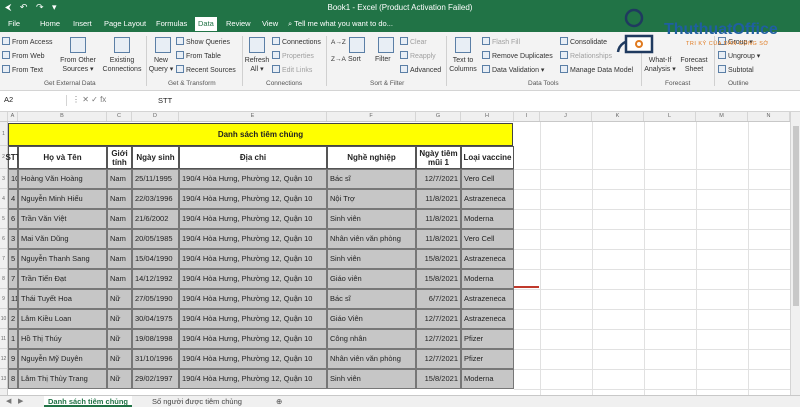 The height and width of the screenshot is (407, 800). What do you see at coordinates (253, 116) in the screenshot?
I see `column-header-e: E` at bounding box center [253, 116].